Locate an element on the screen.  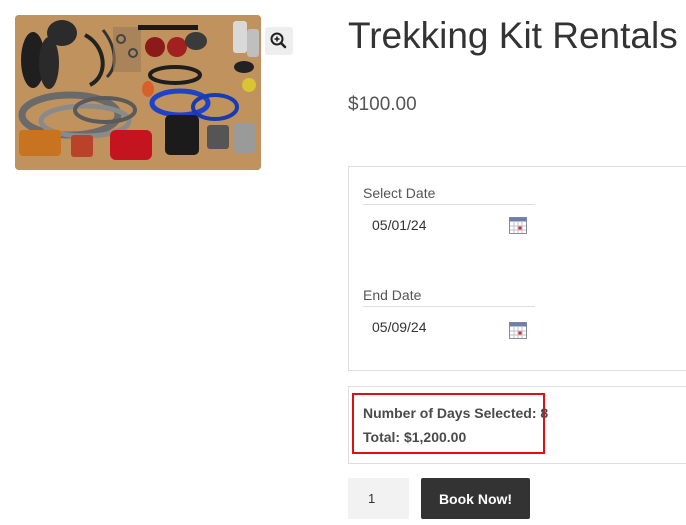
trekking-gear-photo is located at coordinates (138, 92).